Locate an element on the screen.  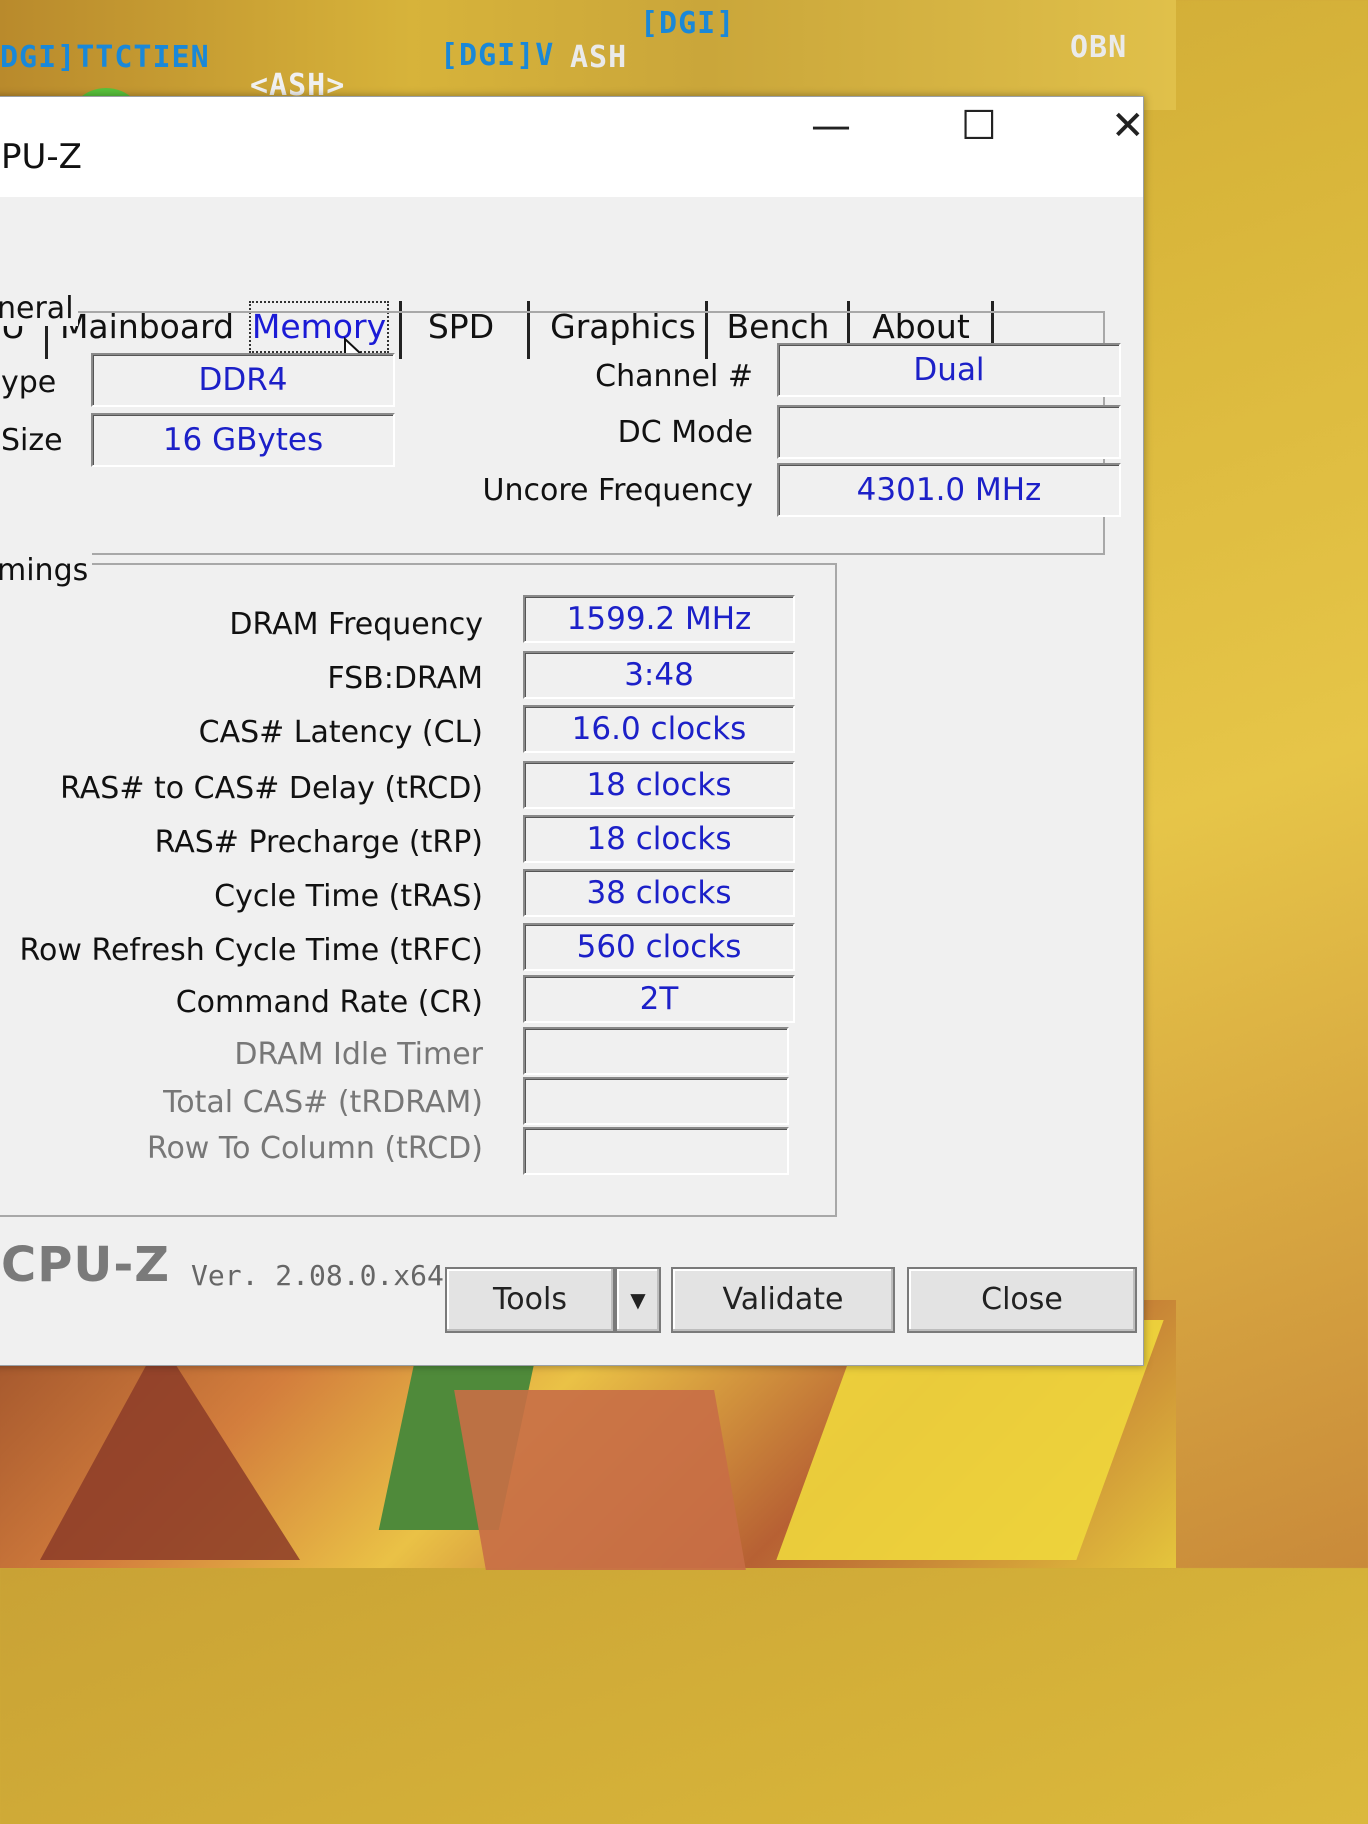
general-legend: neral is located at coordinates (39, 308).